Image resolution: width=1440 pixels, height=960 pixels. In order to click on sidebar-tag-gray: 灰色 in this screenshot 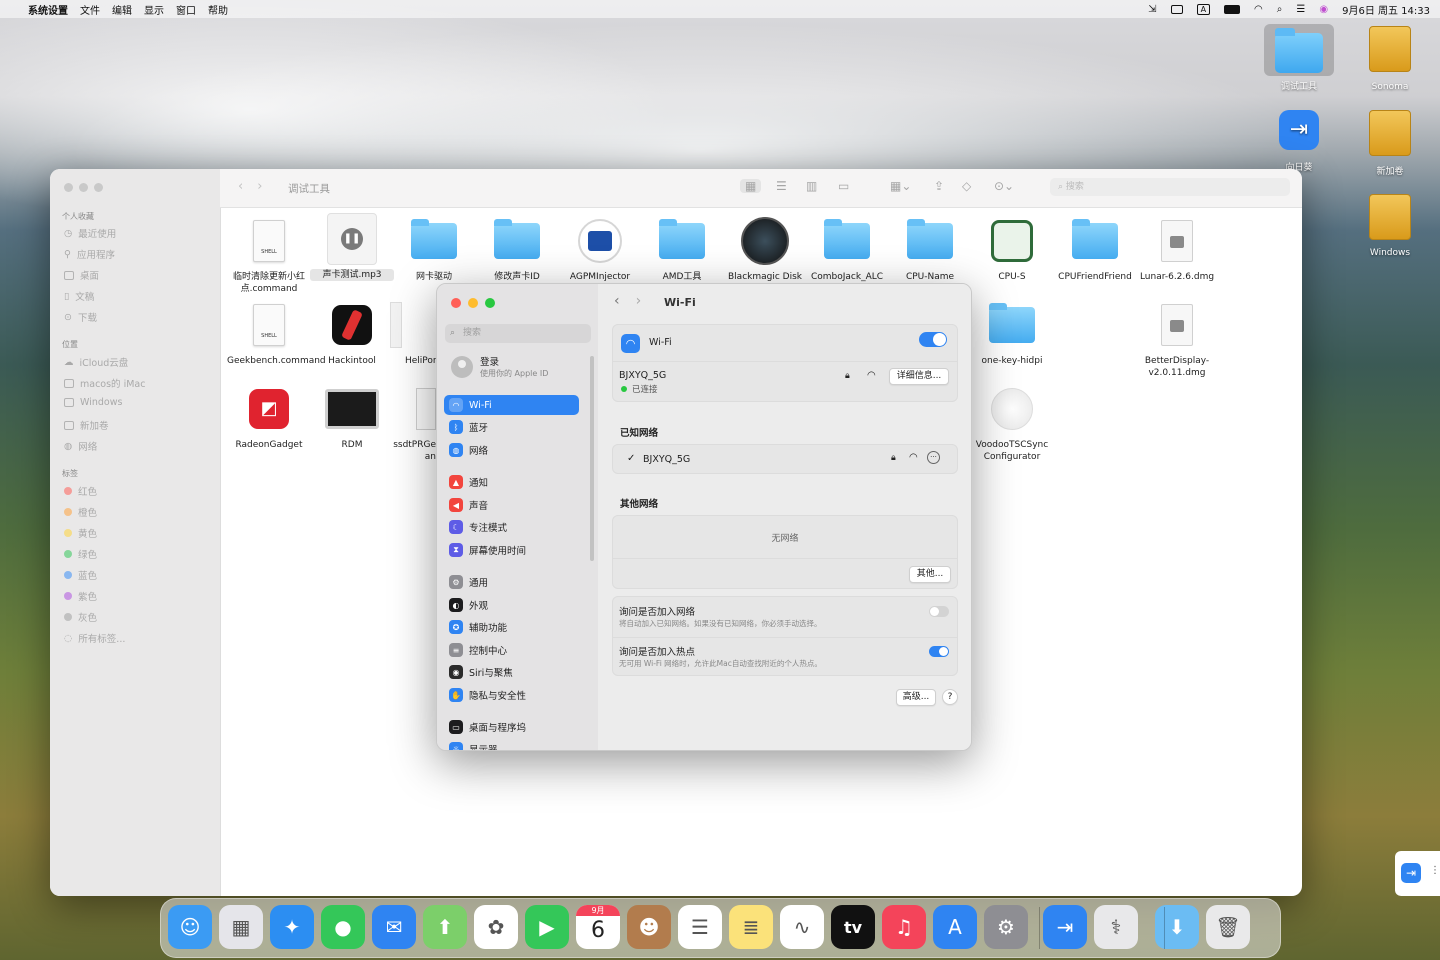, I will do `click(80, 617)`.